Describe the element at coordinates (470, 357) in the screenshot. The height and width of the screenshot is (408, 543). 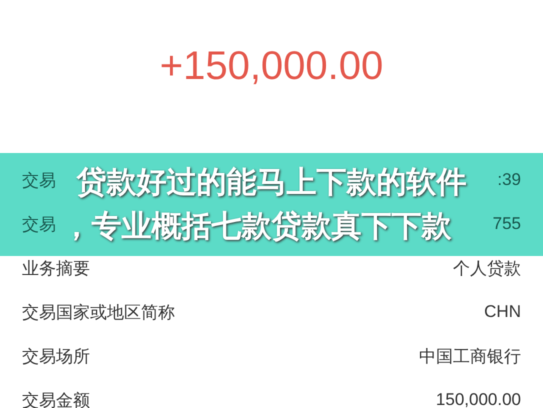
I see `row-value: 中国工商银行` at that location.